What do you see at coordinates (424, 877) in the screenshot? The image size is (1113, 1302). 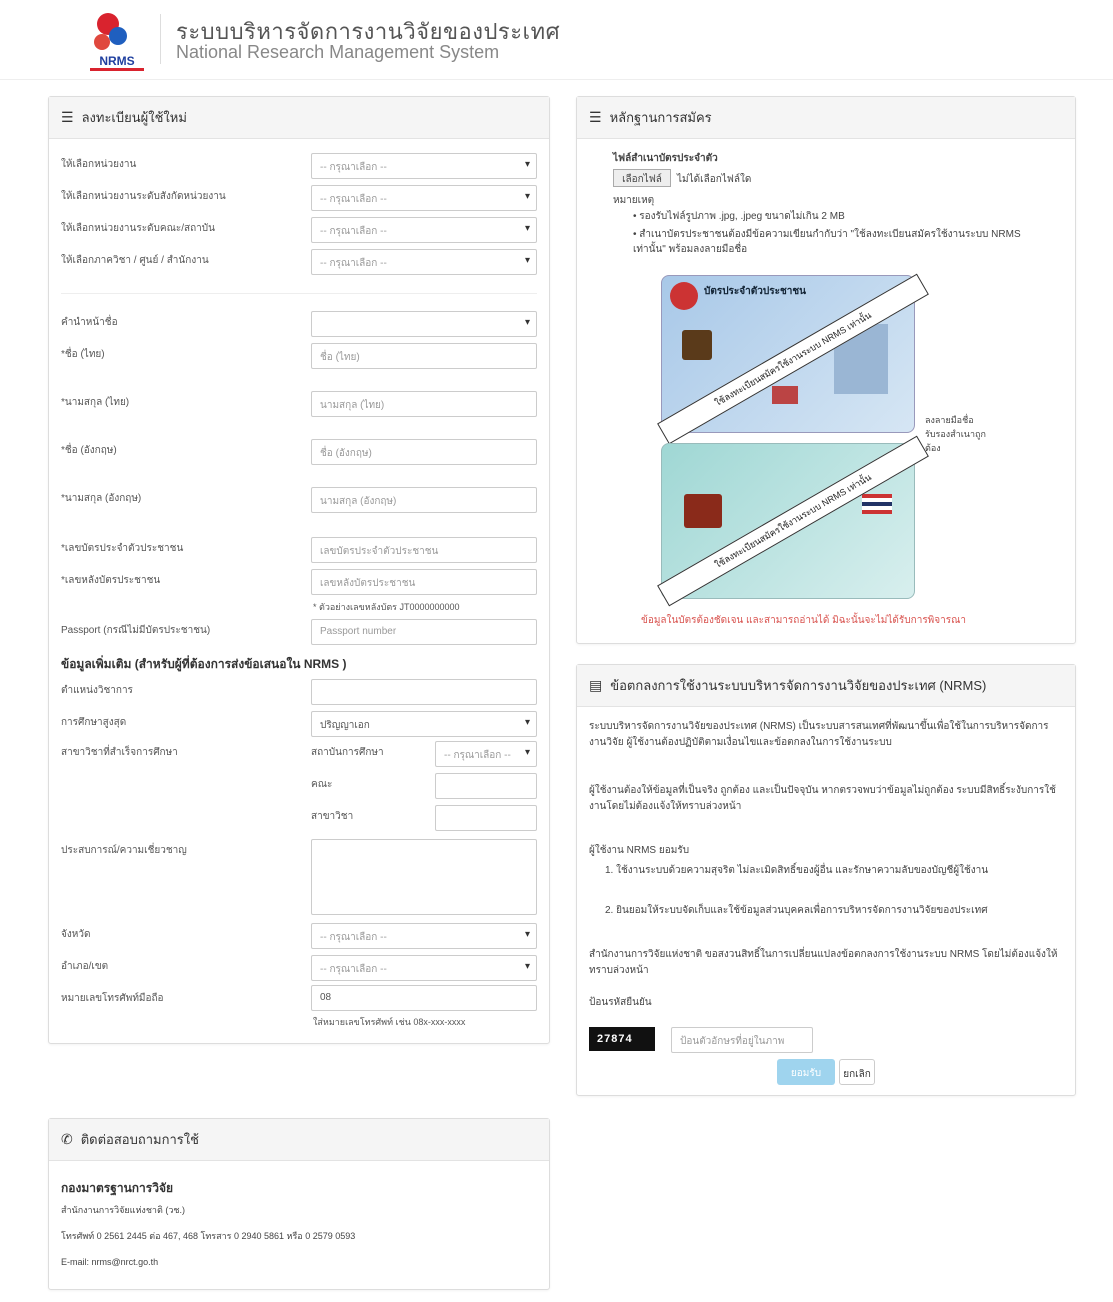 I see `expertise-textarea` at bounding box center [424, 877].